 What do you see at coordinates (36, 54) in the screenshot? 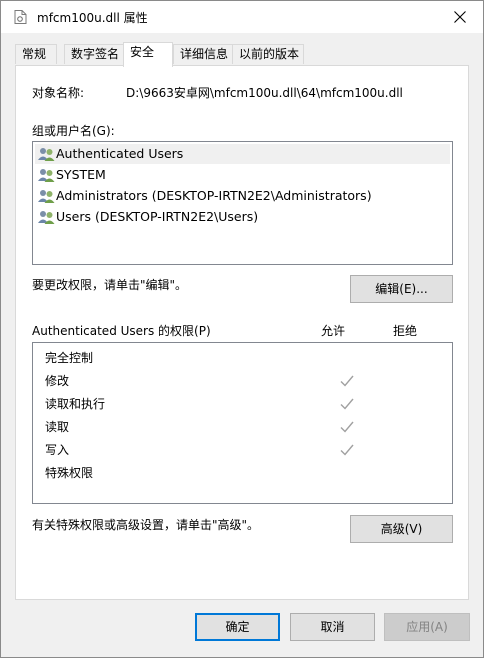
I see `tab-general: 常规` at bounding box center [36, 54].